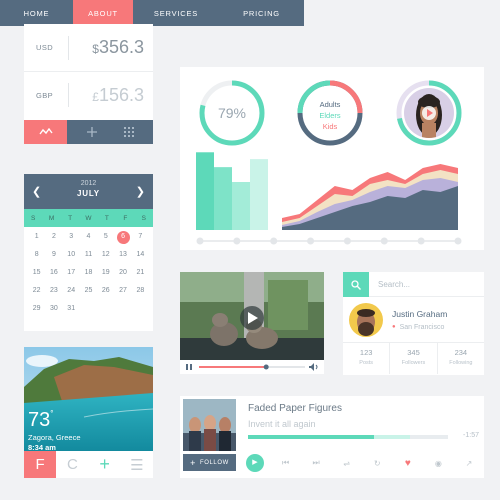  Describe the element at coordinates (122, 273) in the screenshot. I see `calendar-day: 20` at that location.